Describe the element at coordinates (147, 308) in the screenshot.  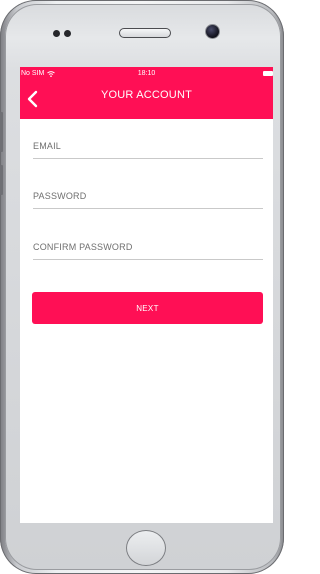
I see `next-button: NEXT` at that location.